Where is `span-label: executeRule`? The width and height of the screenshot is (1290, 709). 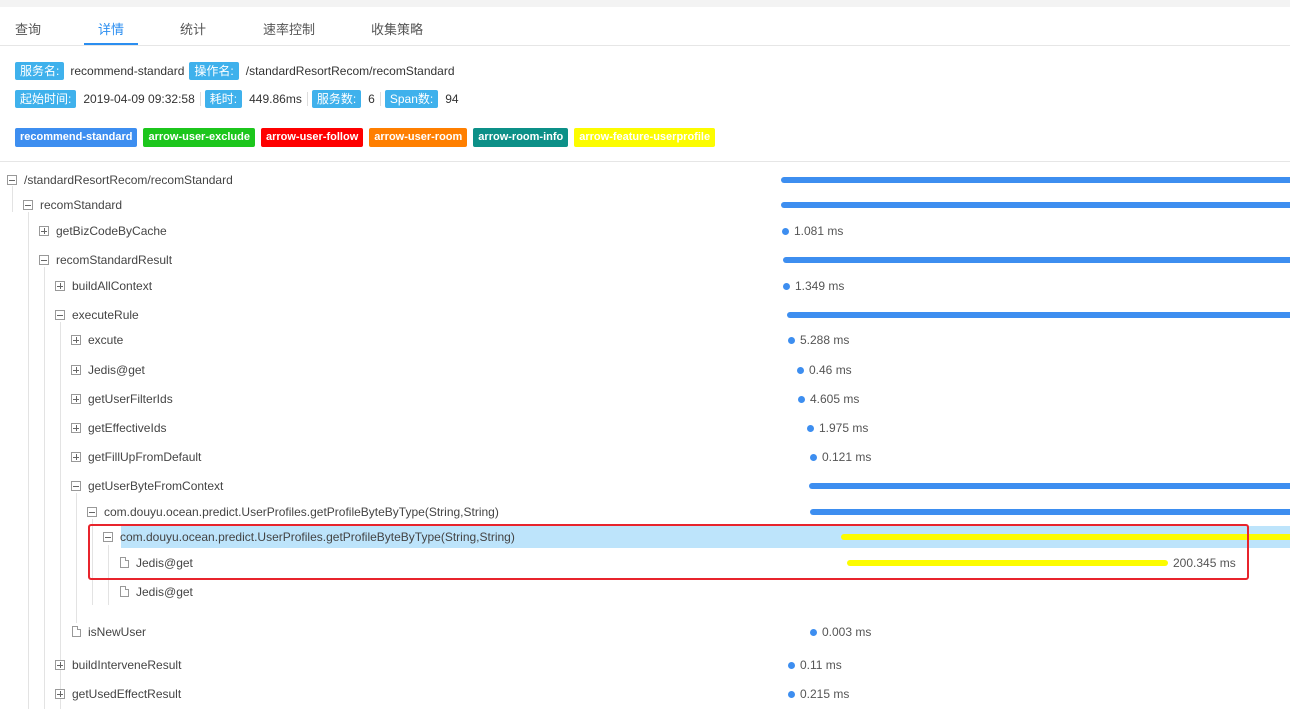 span-label: executeRule is located at coordinates (105, 315).